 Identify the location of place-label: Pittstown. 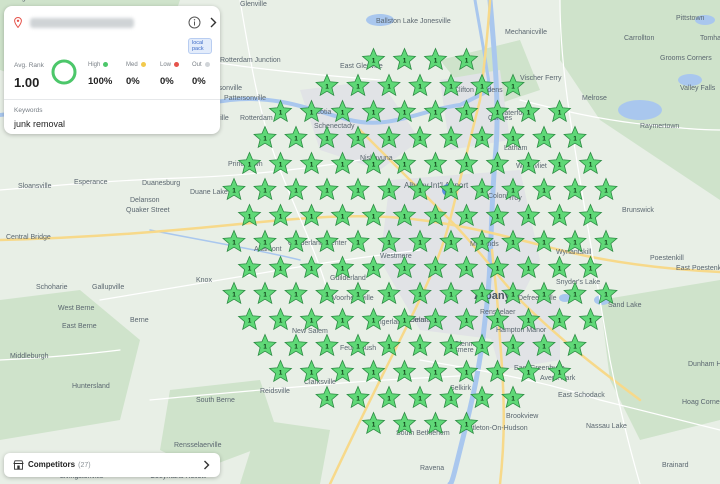
(690, 18).